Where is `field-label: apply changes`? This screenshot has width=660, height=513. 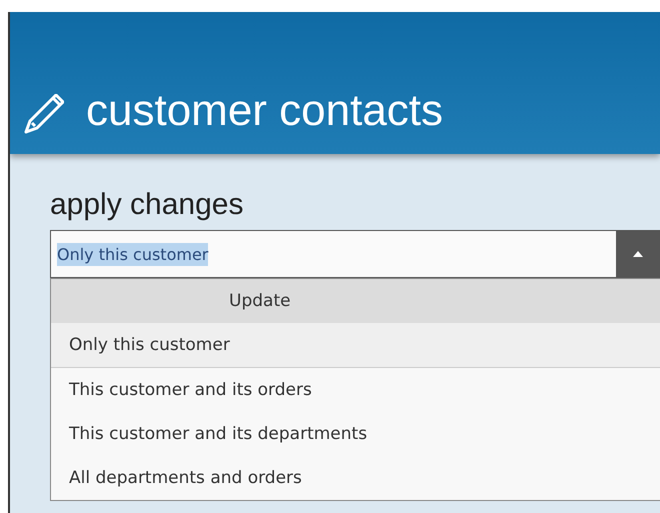 field-label: apply changes is located at coordinates (147, 205).